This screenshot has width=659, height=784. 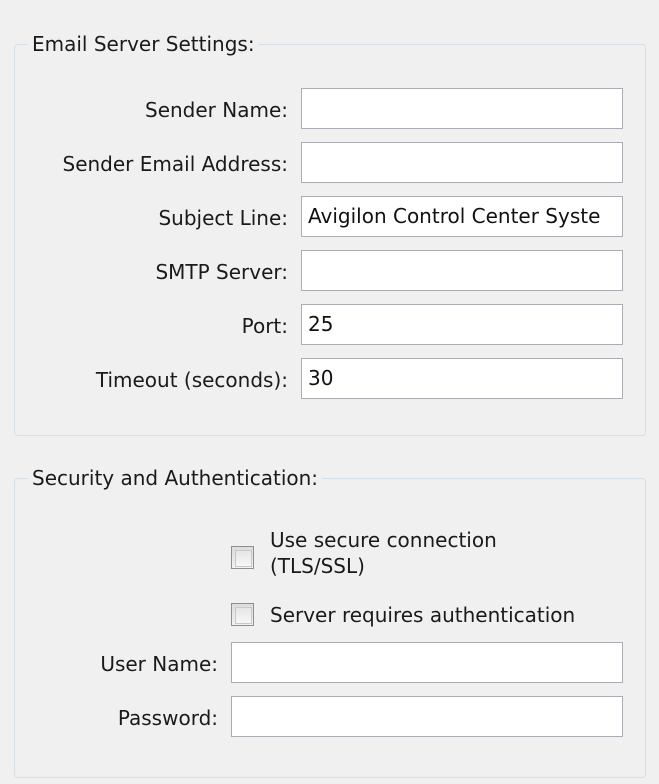 I want to click on email-server-settings-title: Email Server Settings:, so click(x=143, y=44).